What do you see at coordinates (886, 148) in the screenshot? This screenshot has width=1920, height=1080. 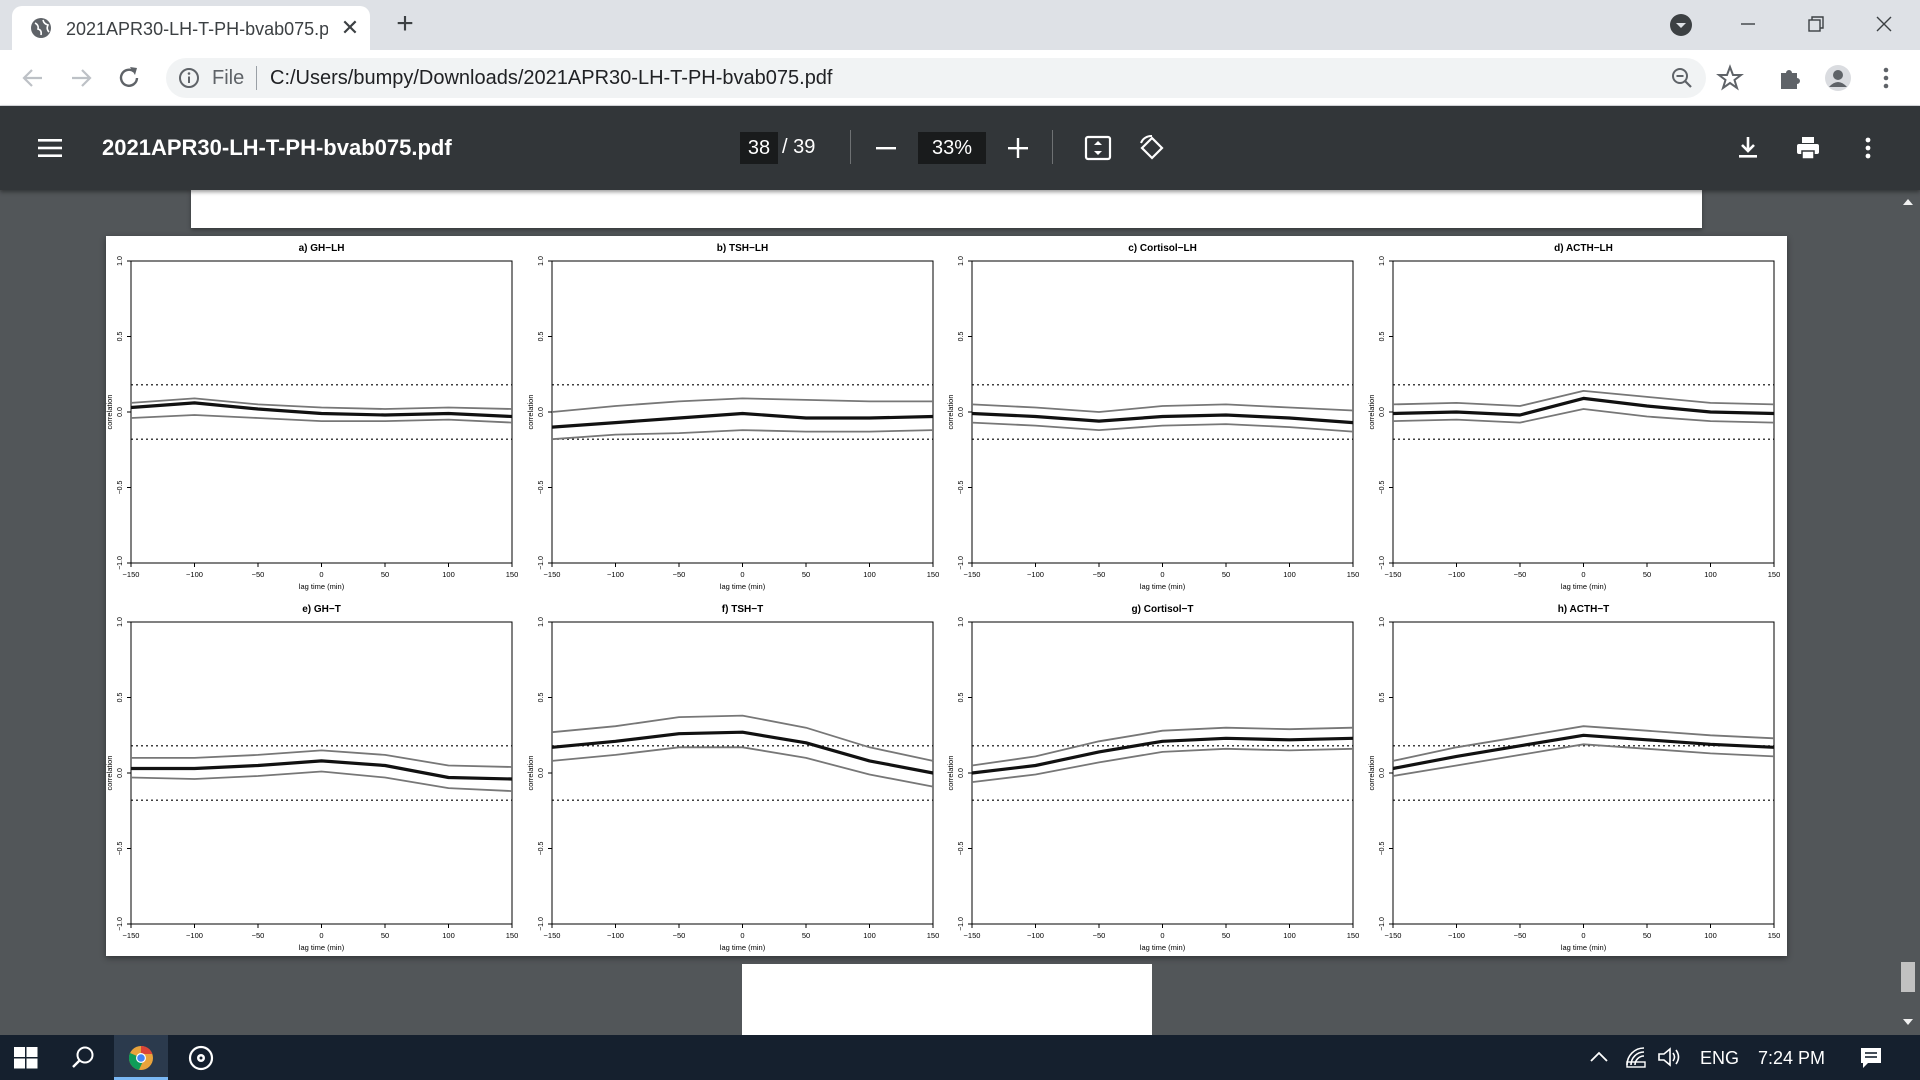 I see `zoom-out-minus-icon` at bounding box center [886, 148].